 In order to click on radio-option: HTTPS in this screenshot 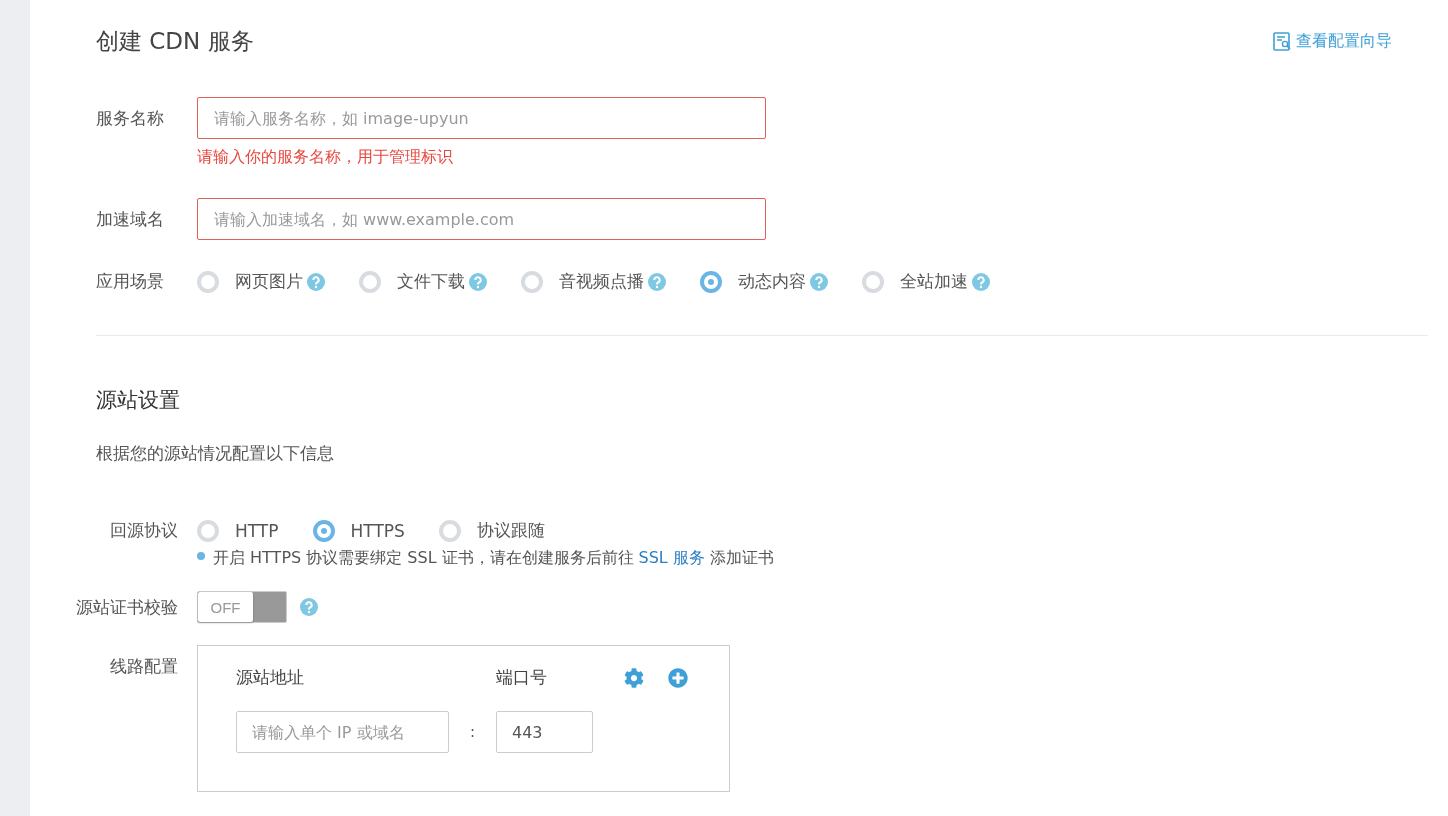, I will do `click(358, 530)`.